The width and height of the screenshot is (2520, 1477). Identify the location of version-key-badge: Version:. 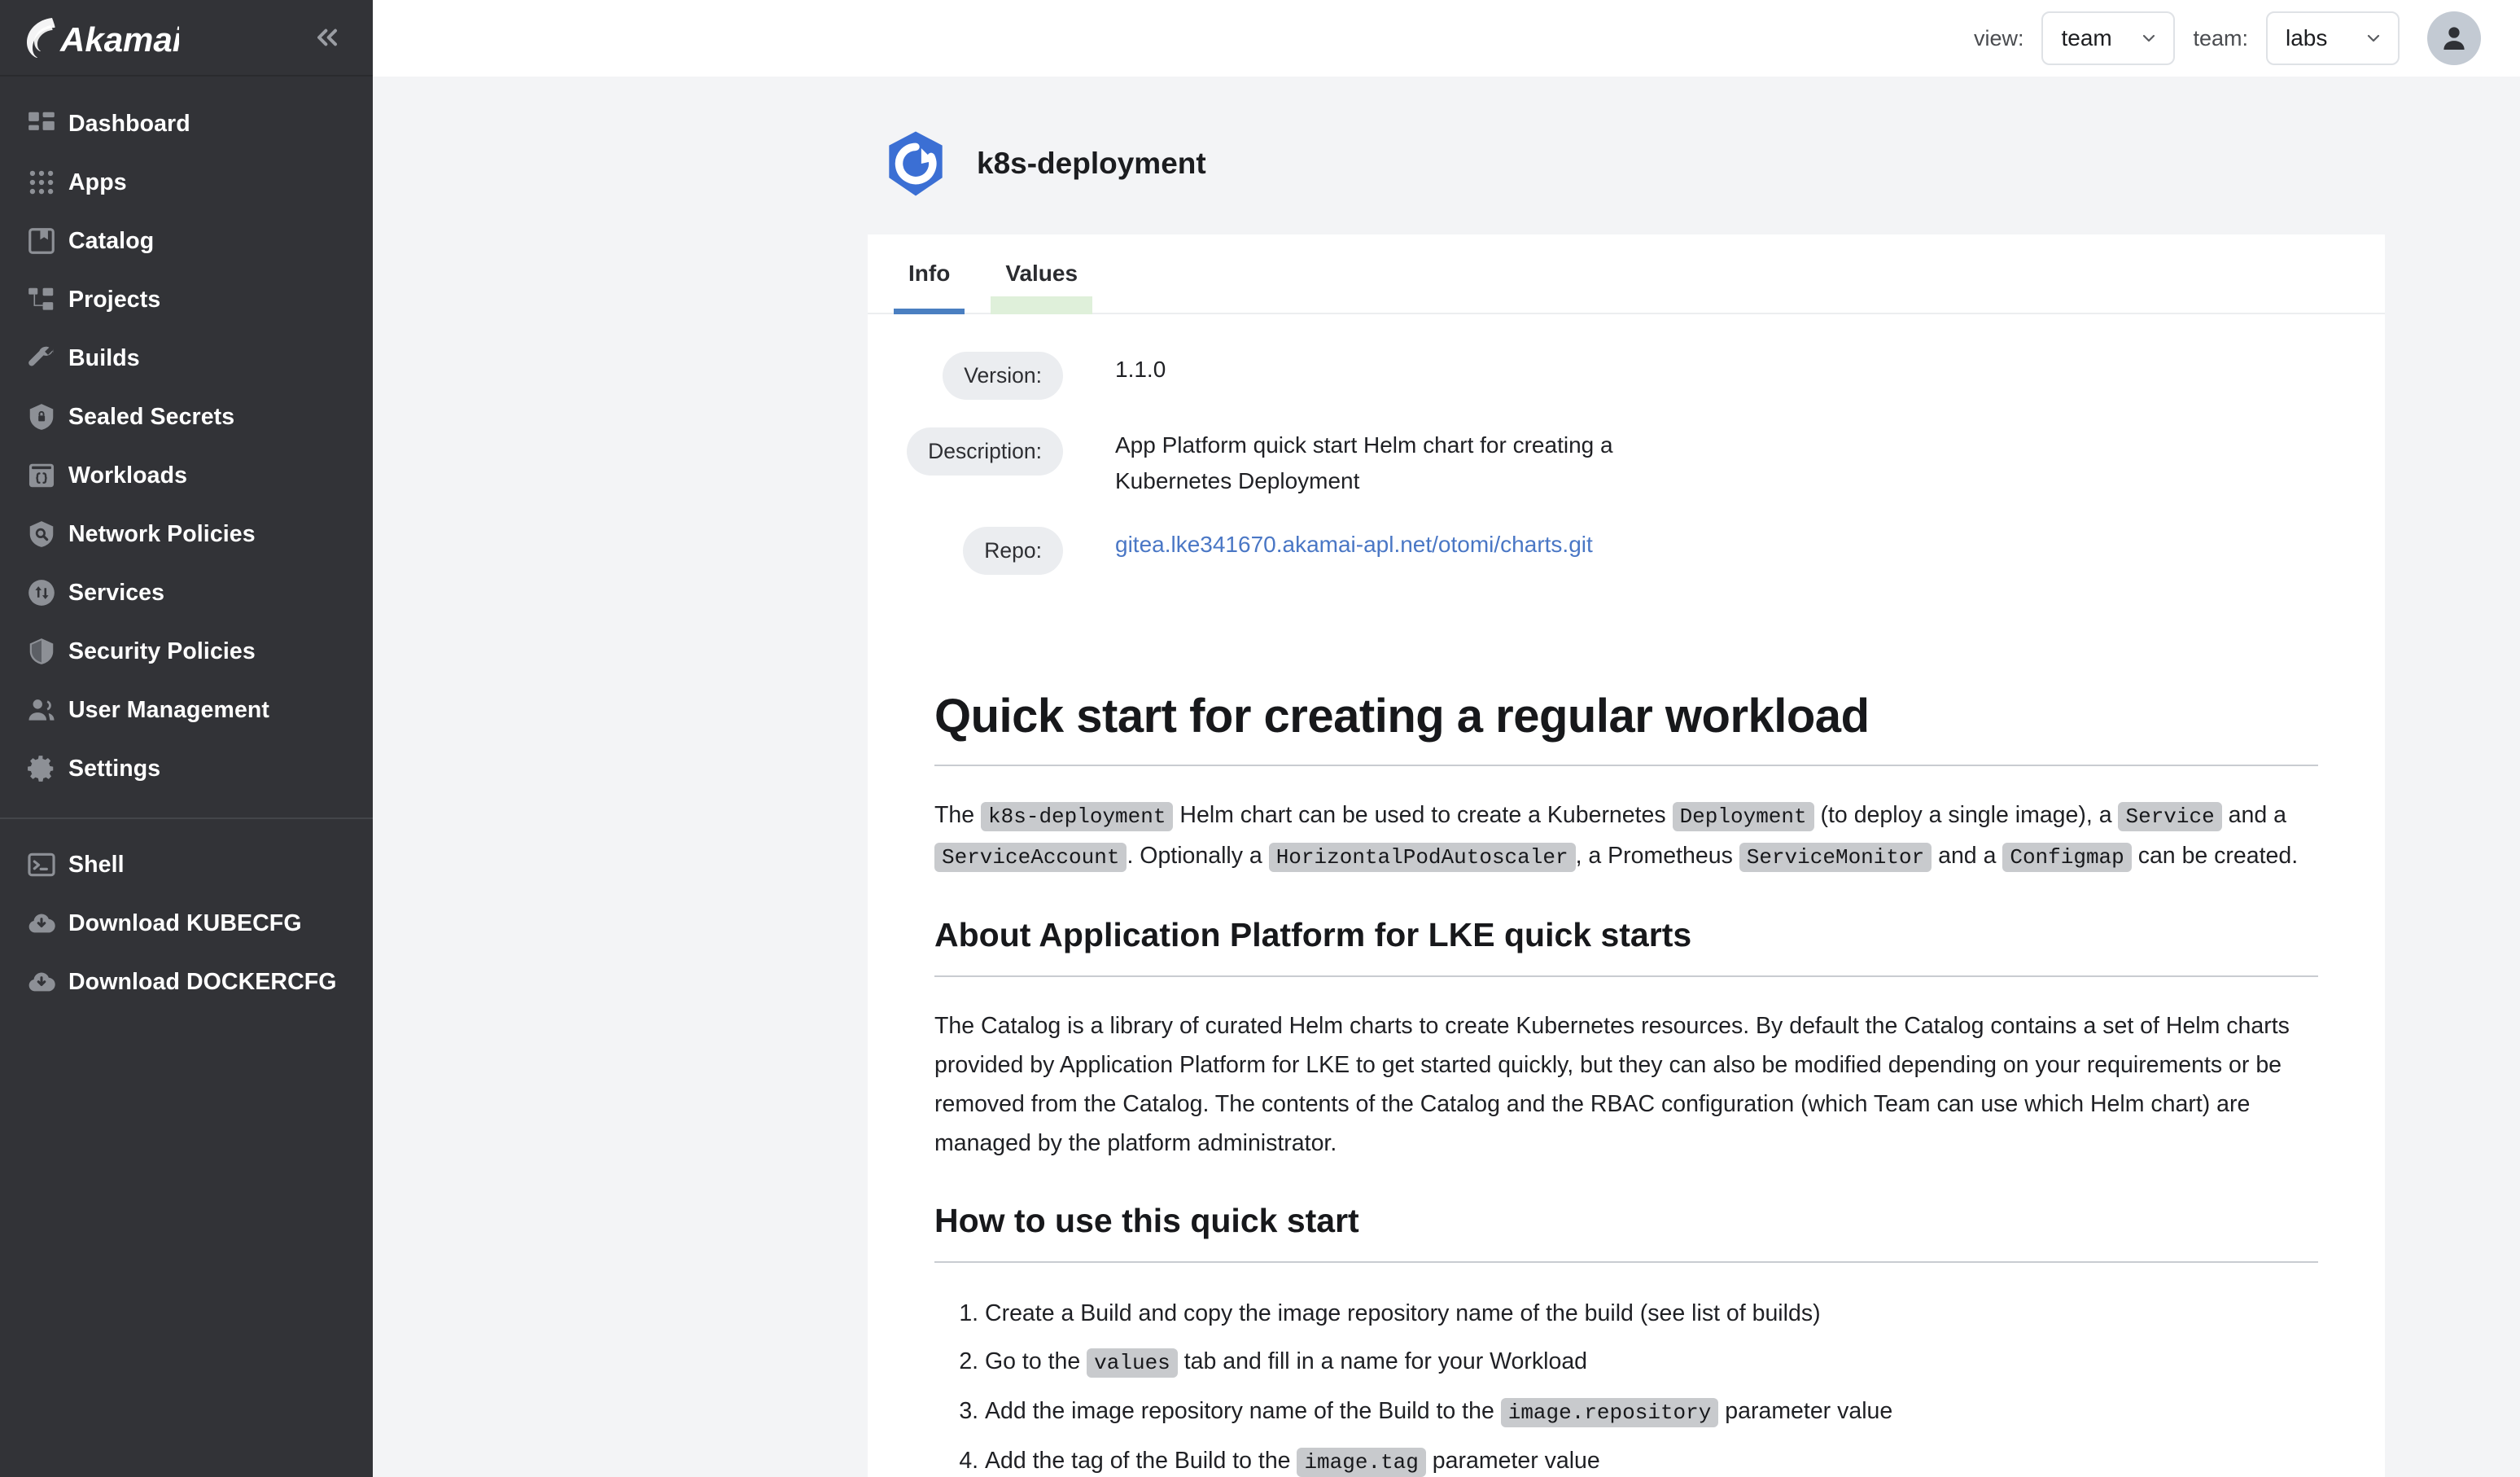
(1003, 376).